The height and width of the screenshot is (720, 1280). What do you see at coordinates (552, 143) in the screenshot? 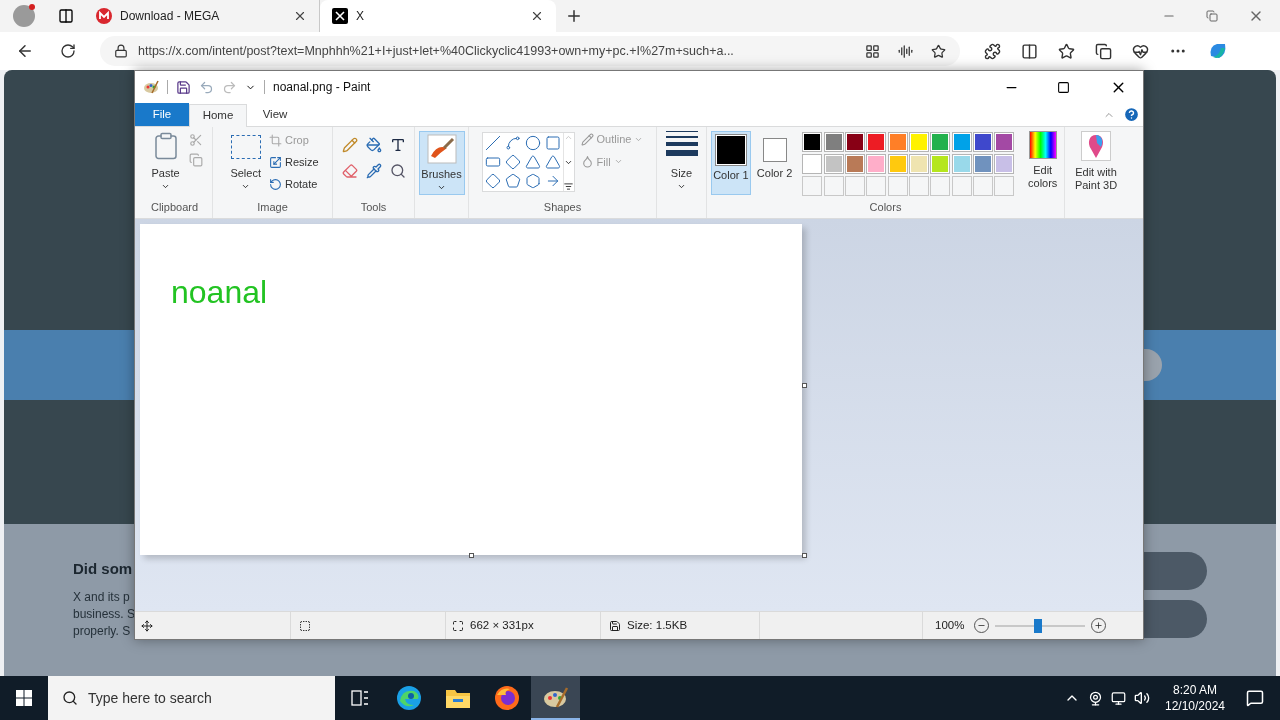
I see `rectangle-icon` at bounding box center [552, 143].